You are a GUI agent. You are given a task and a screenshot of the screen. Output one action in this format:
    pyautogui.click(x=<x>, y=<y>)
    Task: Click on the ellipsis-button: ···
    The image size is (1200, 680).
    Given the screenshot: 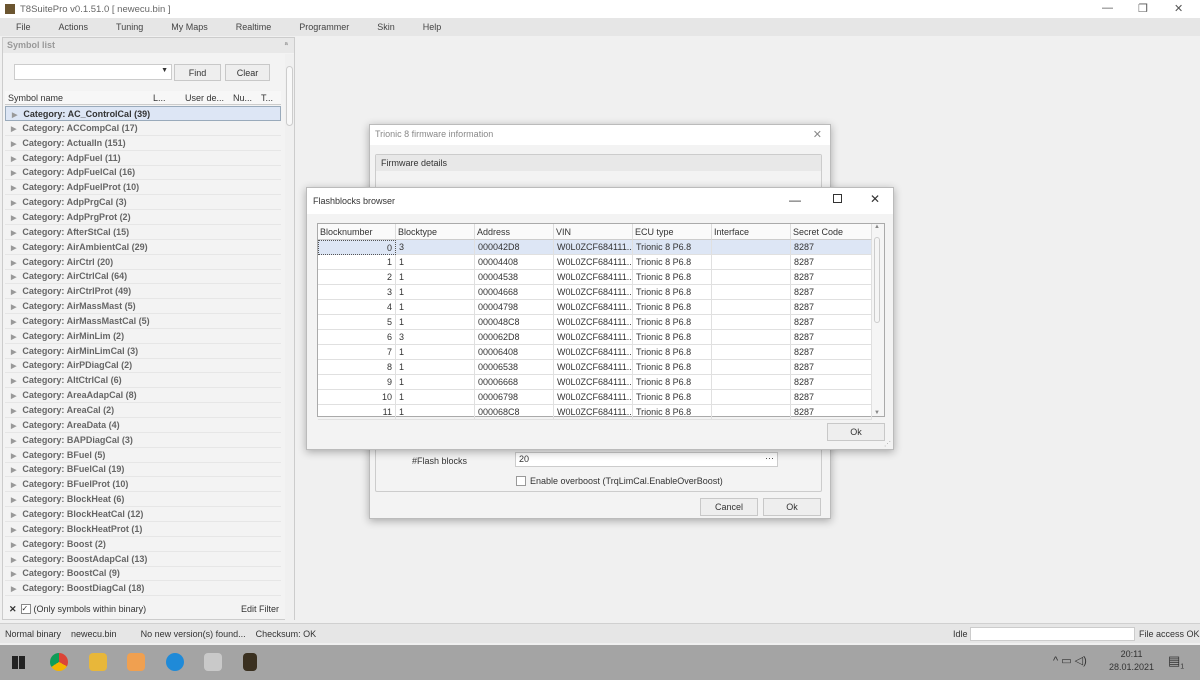 What is the action you would take?
    pyautogui.click(x=769, y=458)
    